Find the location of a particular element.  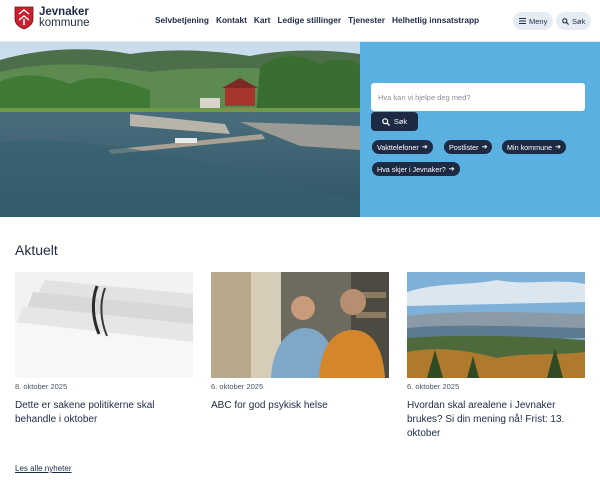

nav-item-tjenester: Tjenester is located at coordinates (366, 20).